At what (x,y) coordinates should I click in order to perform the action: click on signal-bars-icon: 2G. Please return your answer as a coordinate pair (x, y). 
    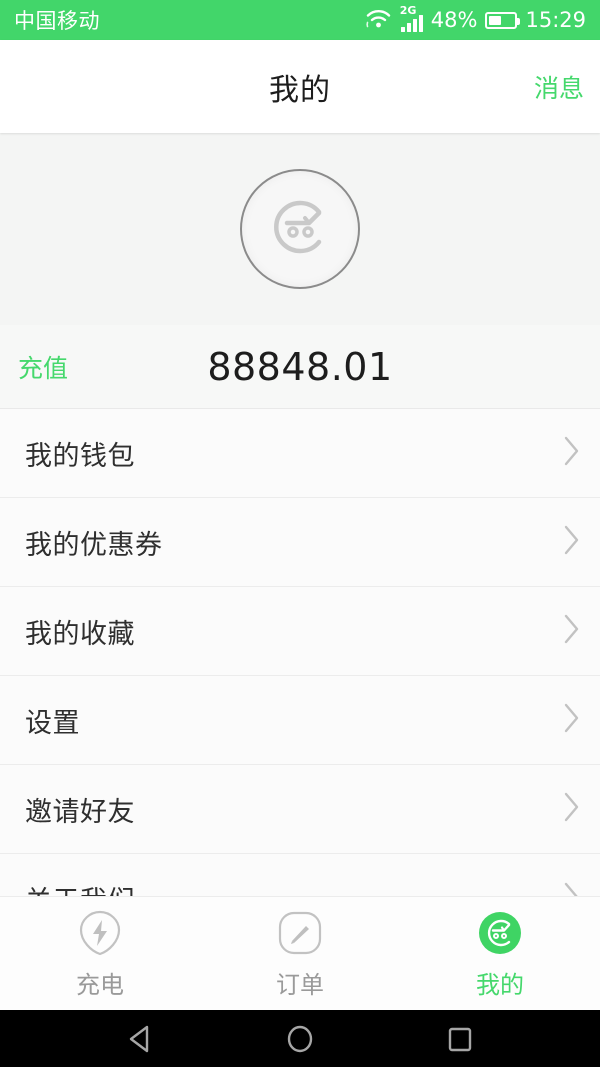
    Looking at the image, I should click on (411, 18).